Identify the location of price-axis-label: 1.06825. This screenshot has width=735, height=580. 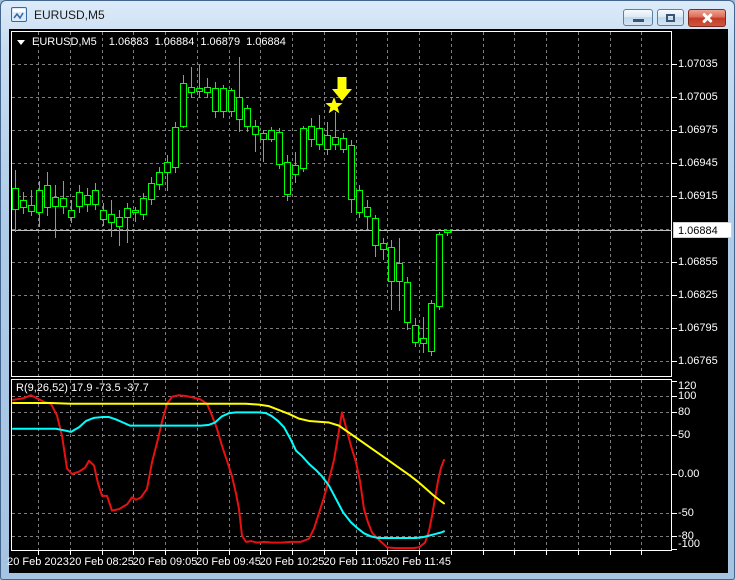
(698, 294).